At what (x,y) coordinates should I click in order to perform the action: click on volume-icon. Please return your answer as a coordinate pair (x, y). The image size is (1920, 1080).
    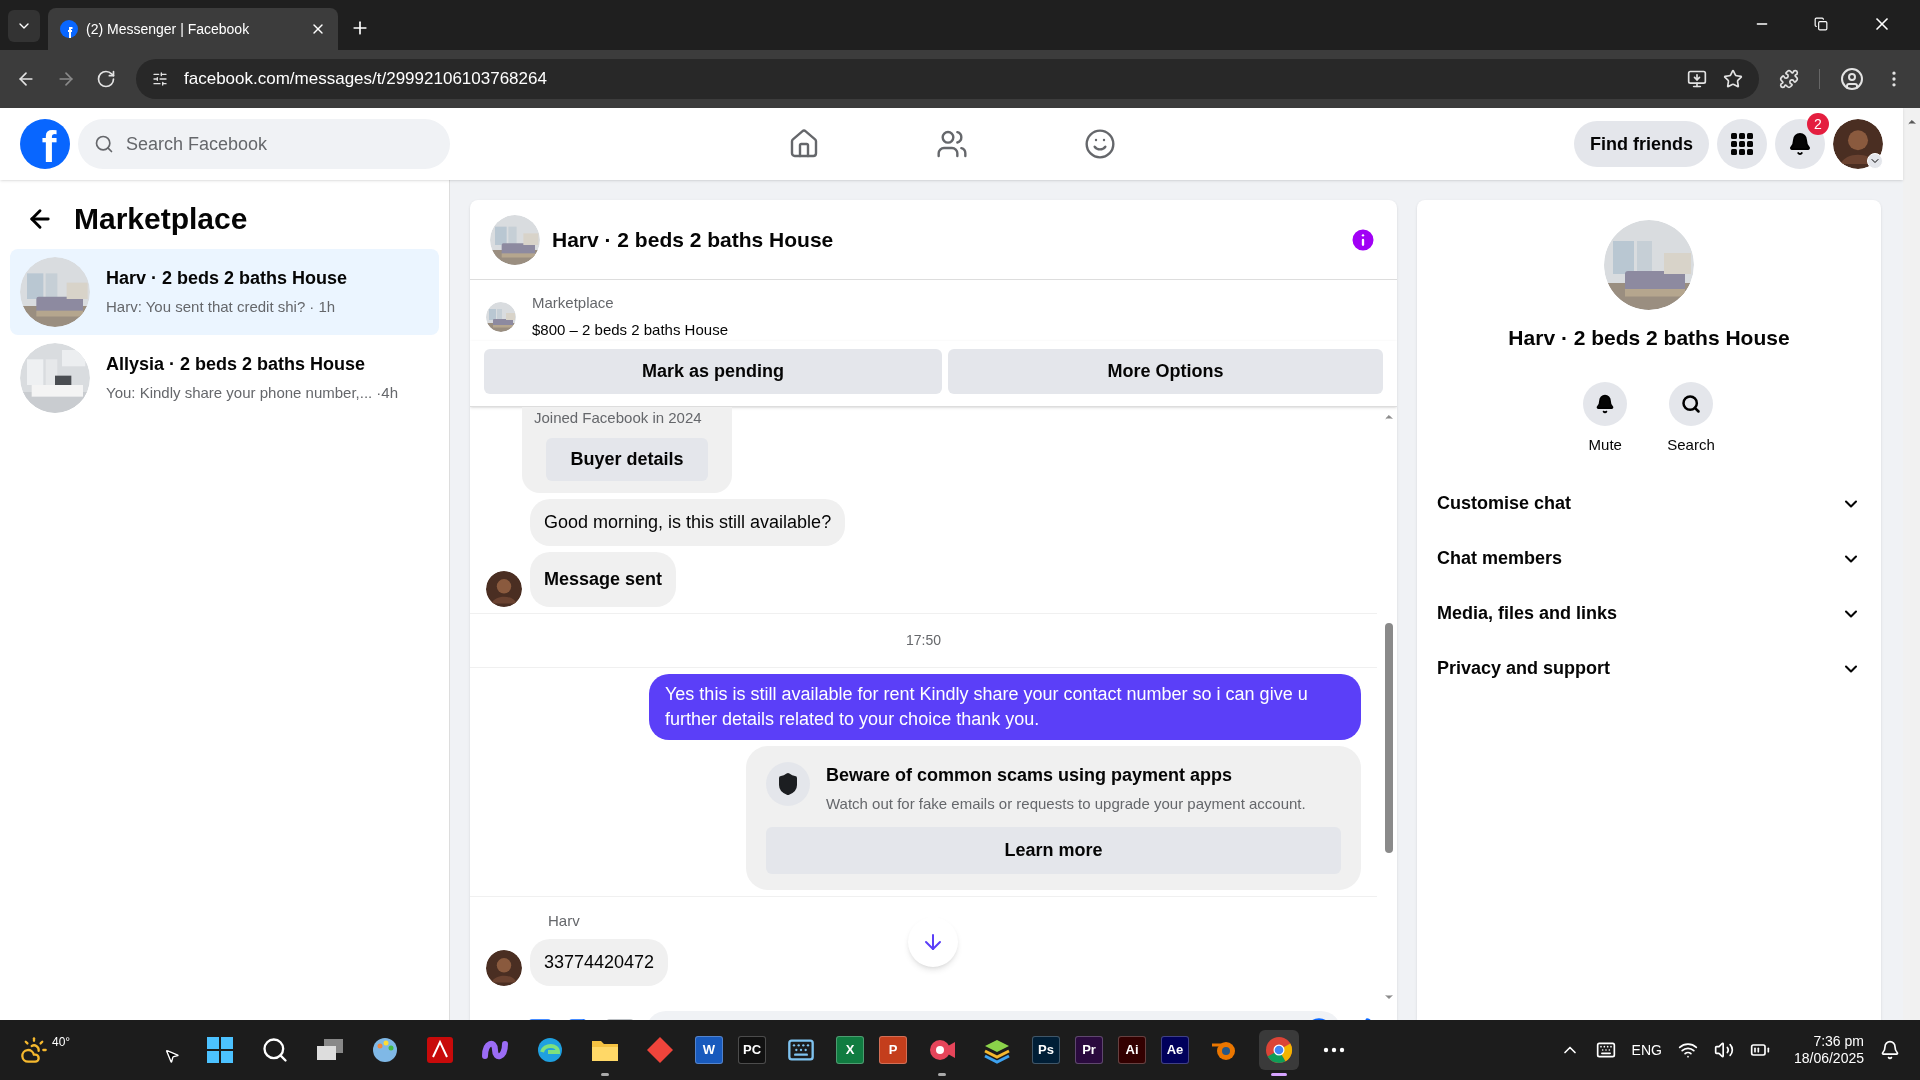
    Looking at the image, I should click on (1723, 1050).